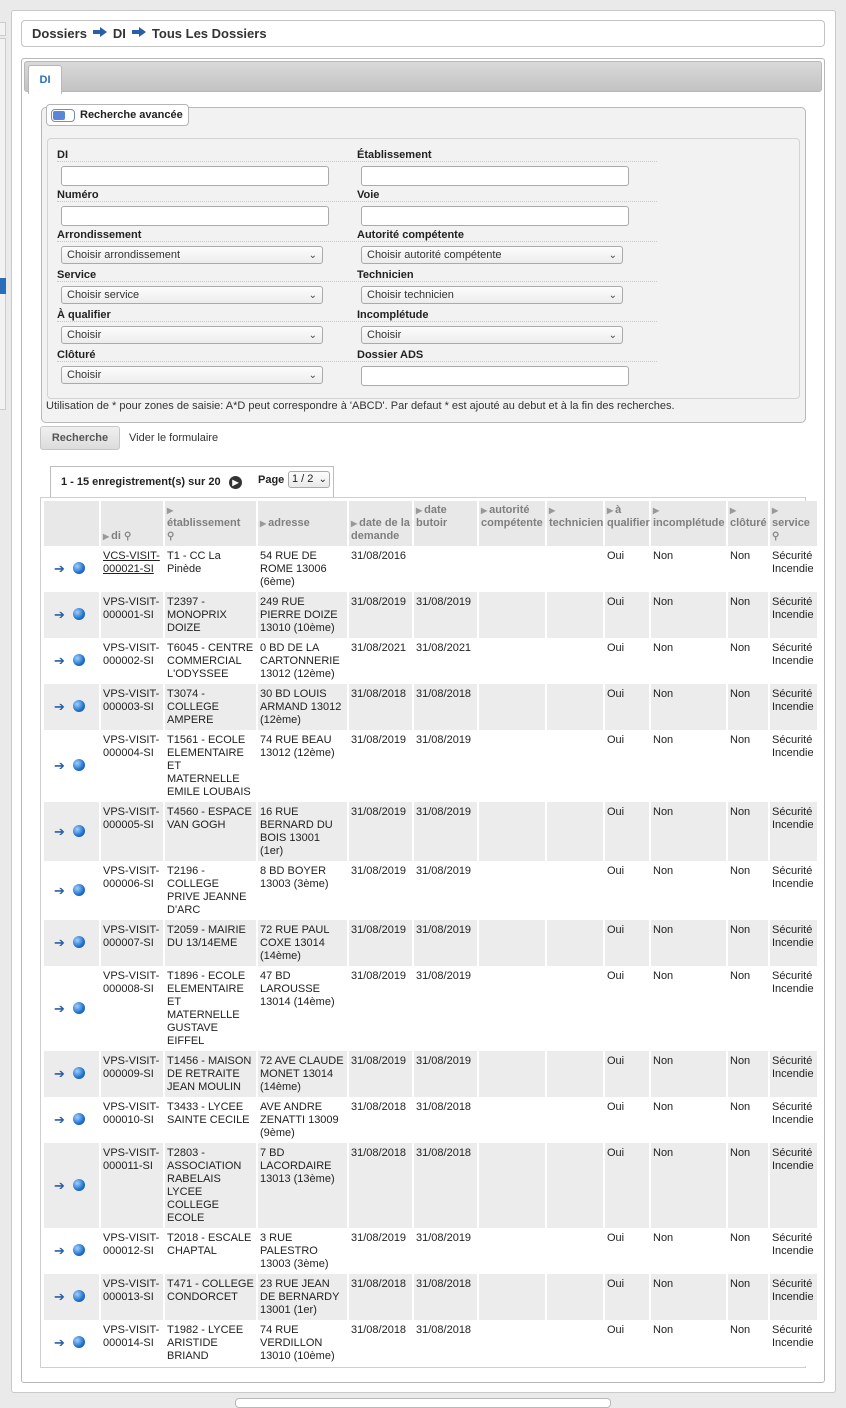 This screenshot has width=846, height=1408. What do you see at coordinates (132, 1008) in the screenshot?
I see `cell-di: VPS-VISIT-000008-SI` at bounding box center [132, 1008].